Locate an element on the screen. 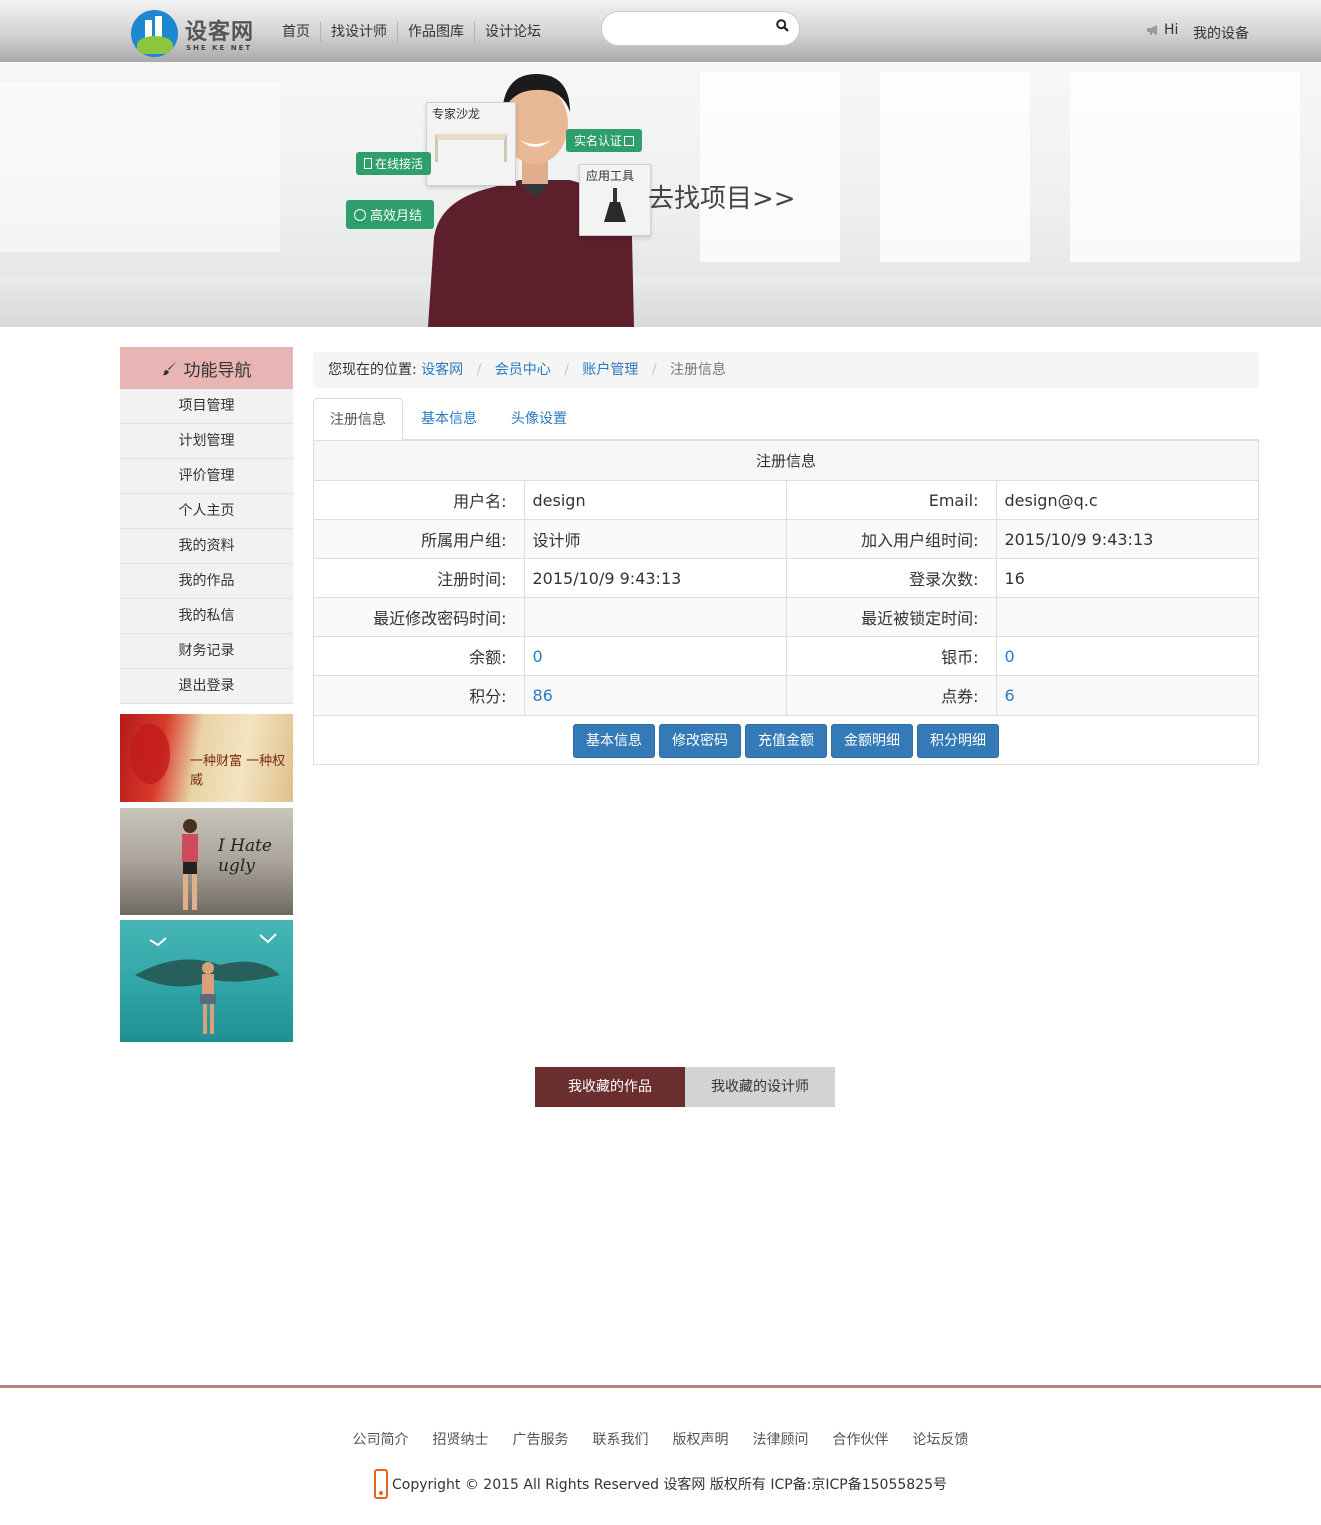 The height and width of the screenshot is (1525, 1321). sidebar-item-plans: 计划管理 is located at coordinates (206, 441).